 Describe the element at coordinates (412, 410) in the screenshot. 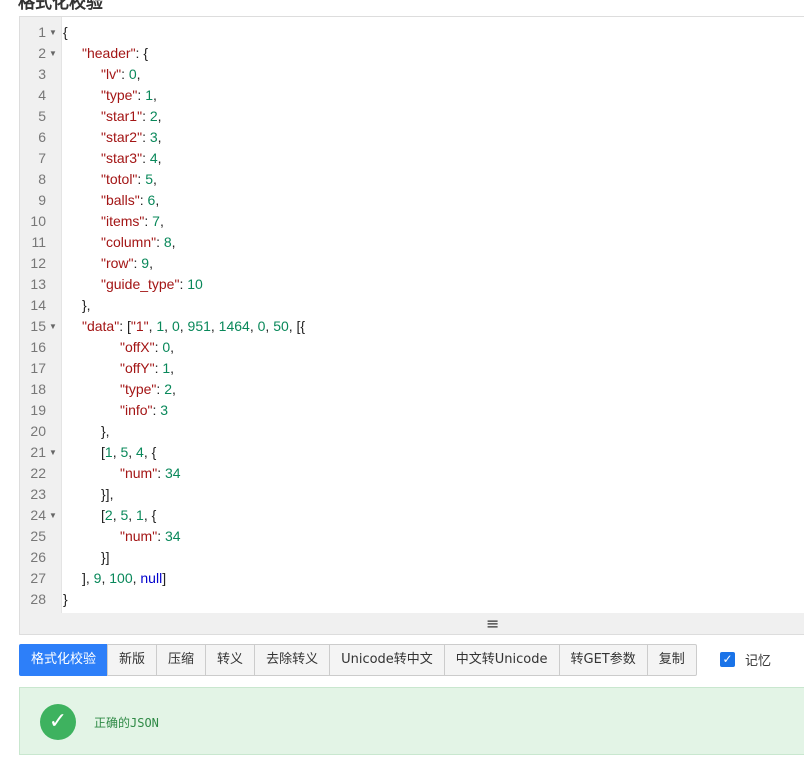

I see `code-line: 19 "info": 3` at that location.